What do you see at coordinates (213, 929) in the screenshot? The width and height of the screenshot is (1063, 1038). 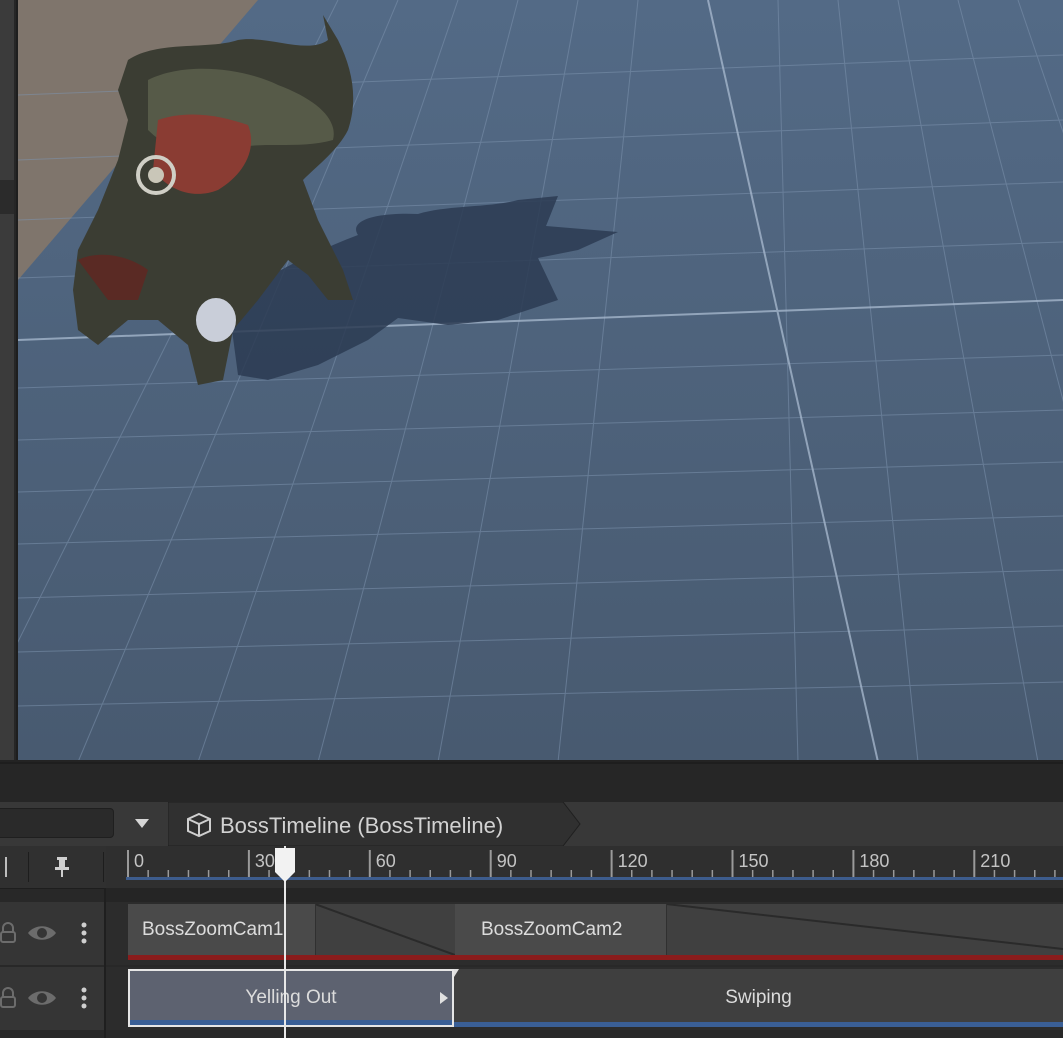 I see `clip-label: BossZoomCam1` at bounding box center [213, 929].